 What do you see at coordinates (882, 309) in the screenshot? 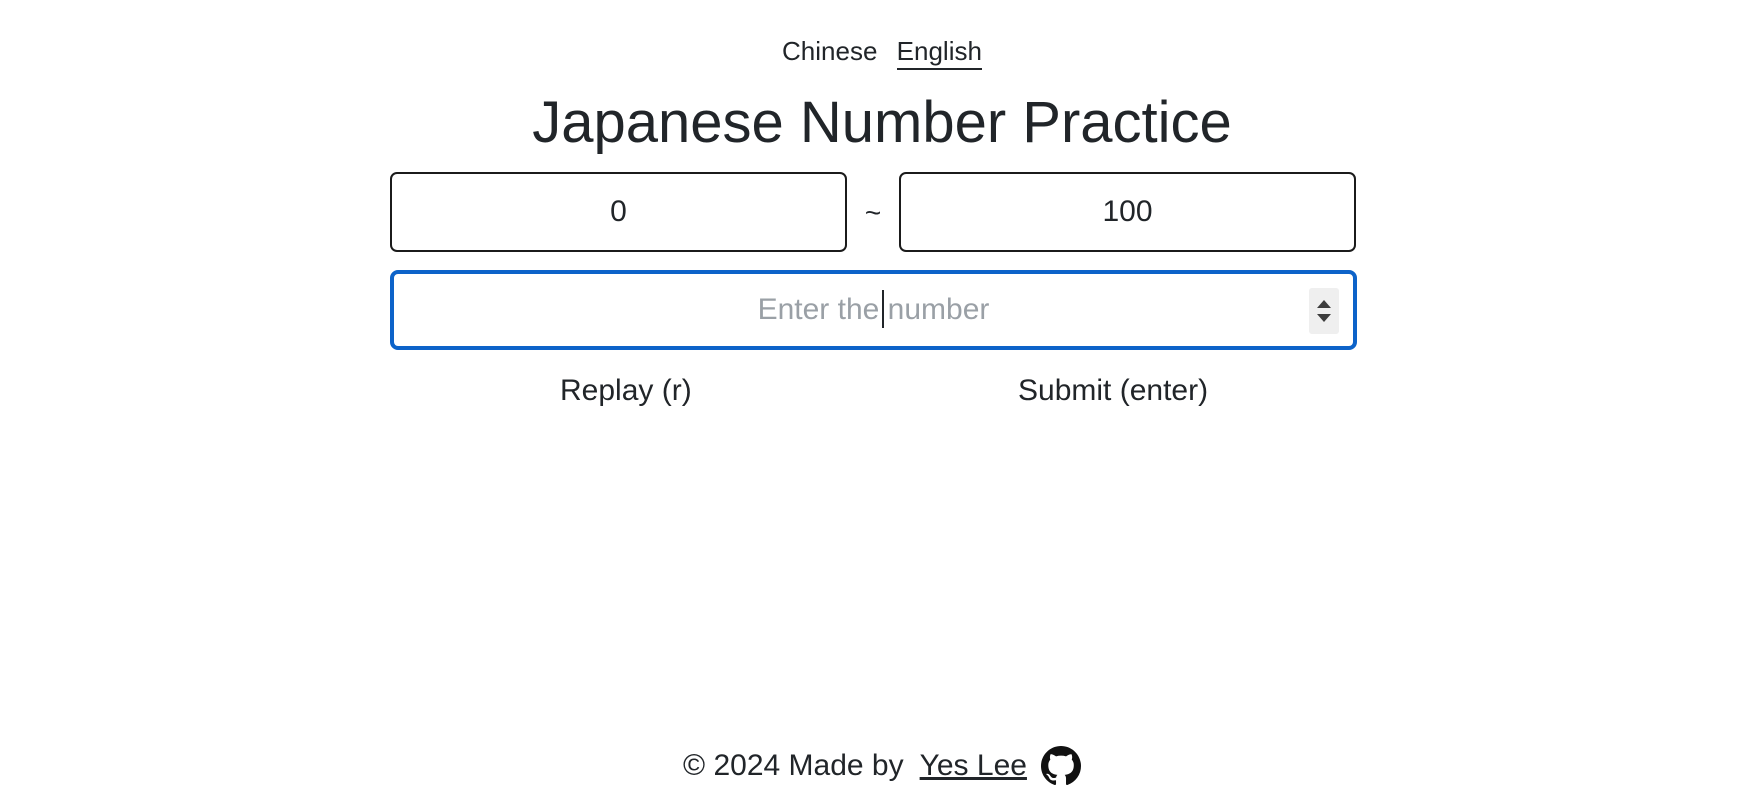
I see `text-caret` at bounding box center [882, 309].